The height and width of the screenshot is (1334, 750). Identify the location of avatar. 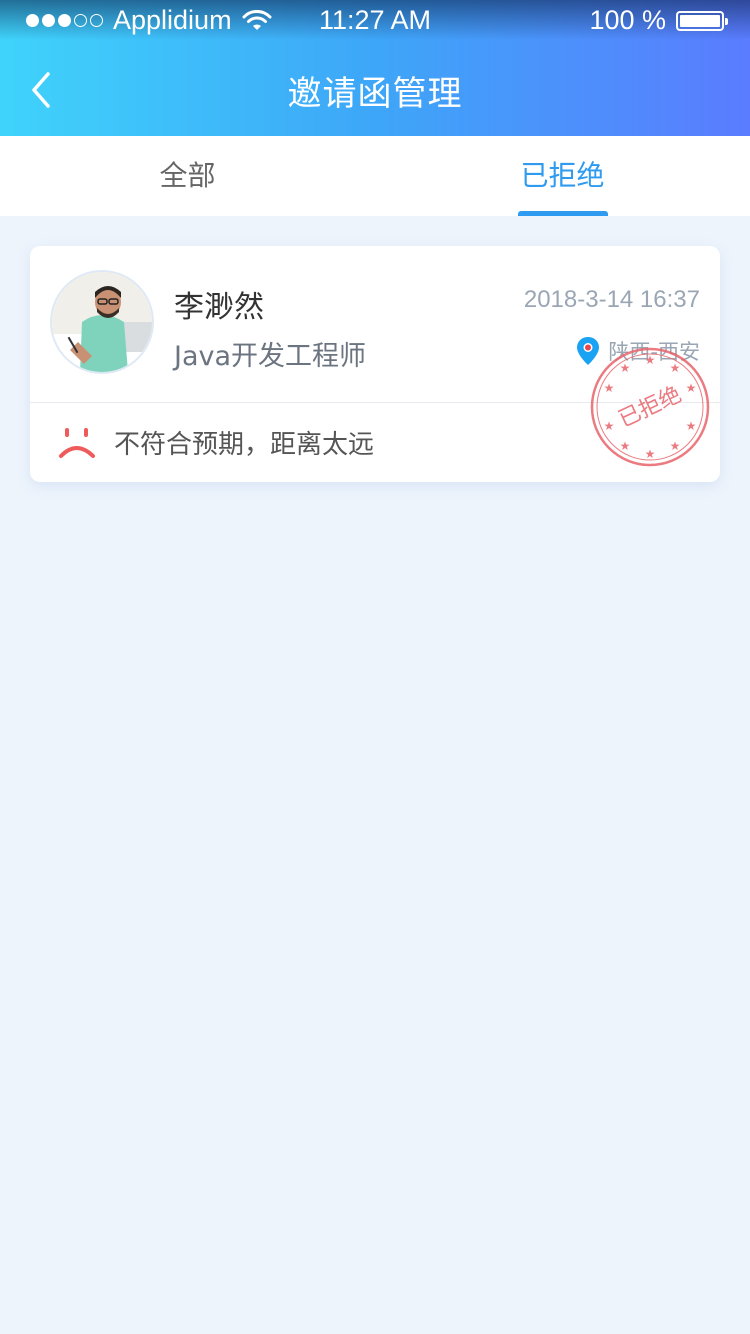
(102, 322).